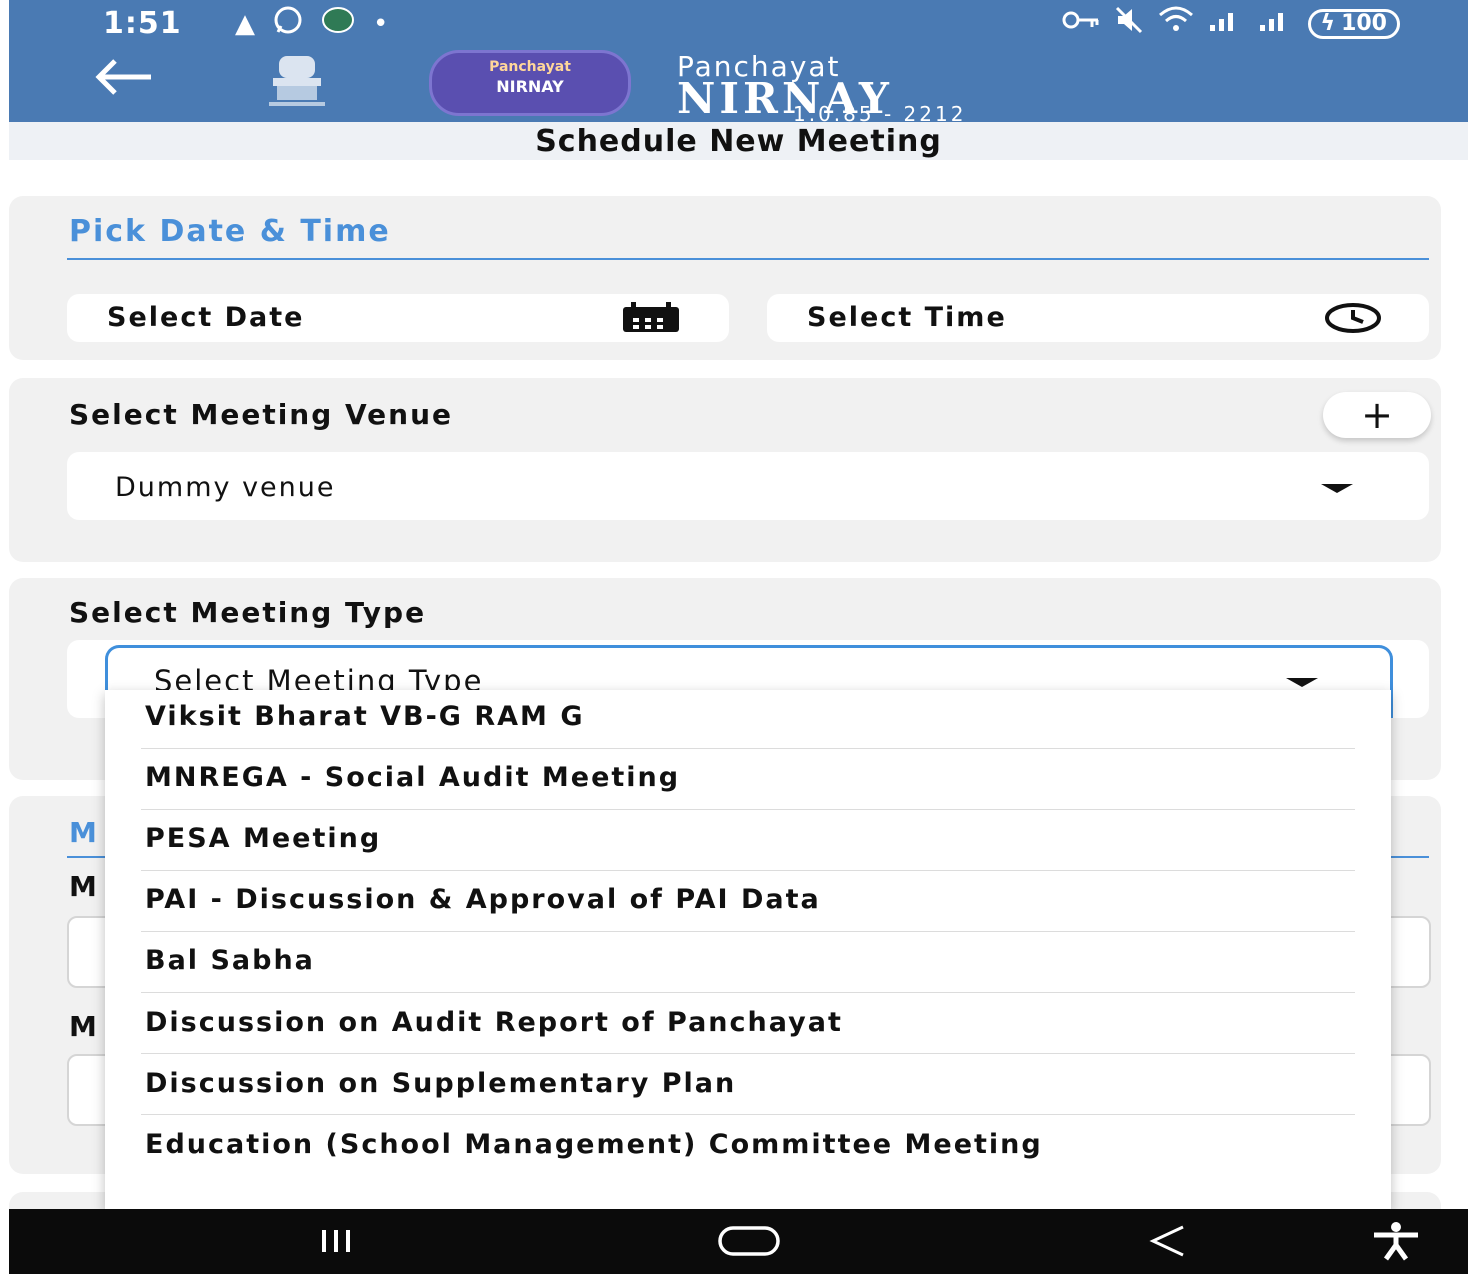 This screenshot has height=1274, width=1468. I want to click on back-button, so click(1167, 1241).